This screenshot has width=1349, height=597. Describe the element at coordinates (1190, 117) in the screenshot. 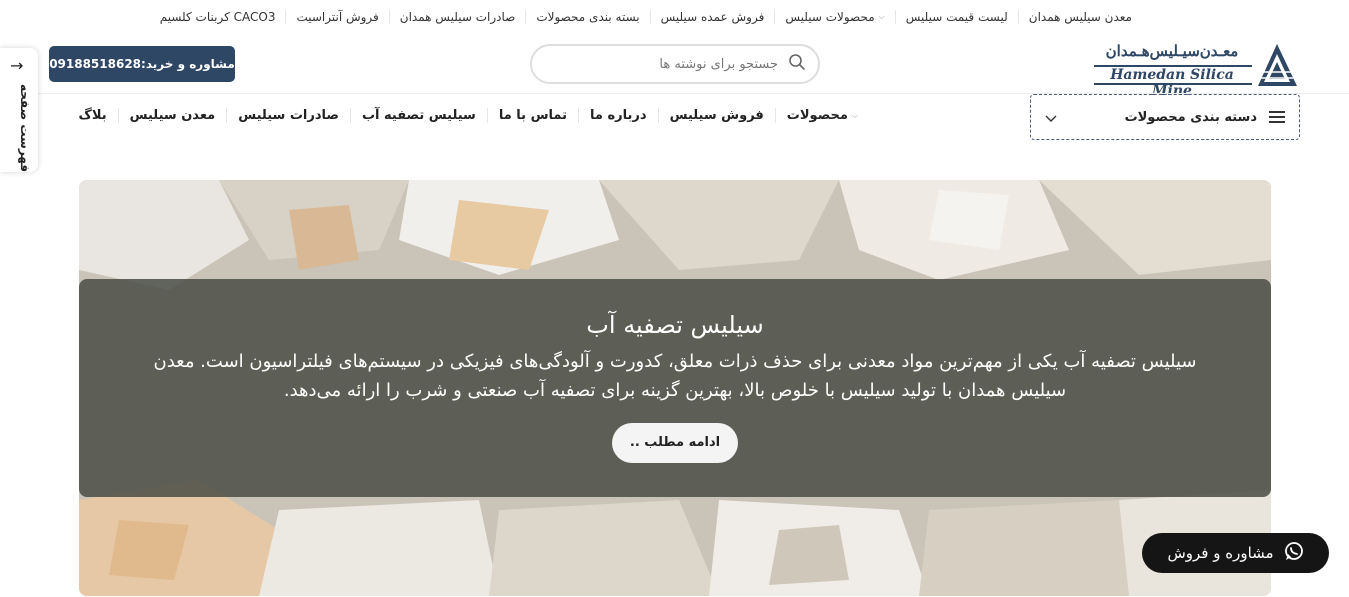

I see `category-menu-label: دسته بندی محصولات` at that location.